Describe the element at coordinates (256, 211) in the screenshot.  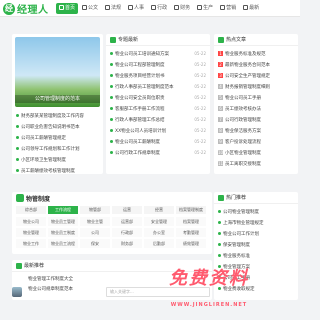
I see `list-item: 公司物业管理制度` at that location.